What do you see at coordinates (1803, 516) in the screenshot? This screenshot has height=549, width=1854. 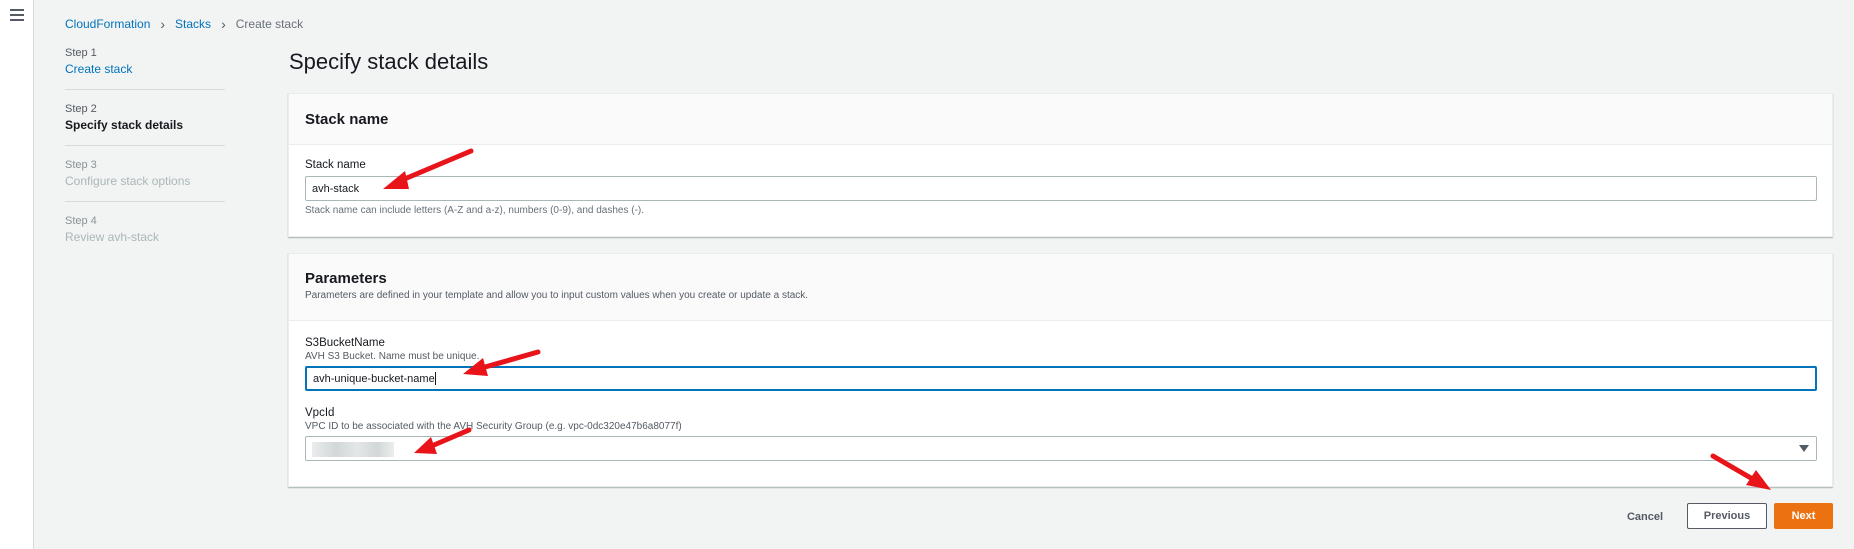 I see `next-button: Next` at bounding box center [1803, 516].